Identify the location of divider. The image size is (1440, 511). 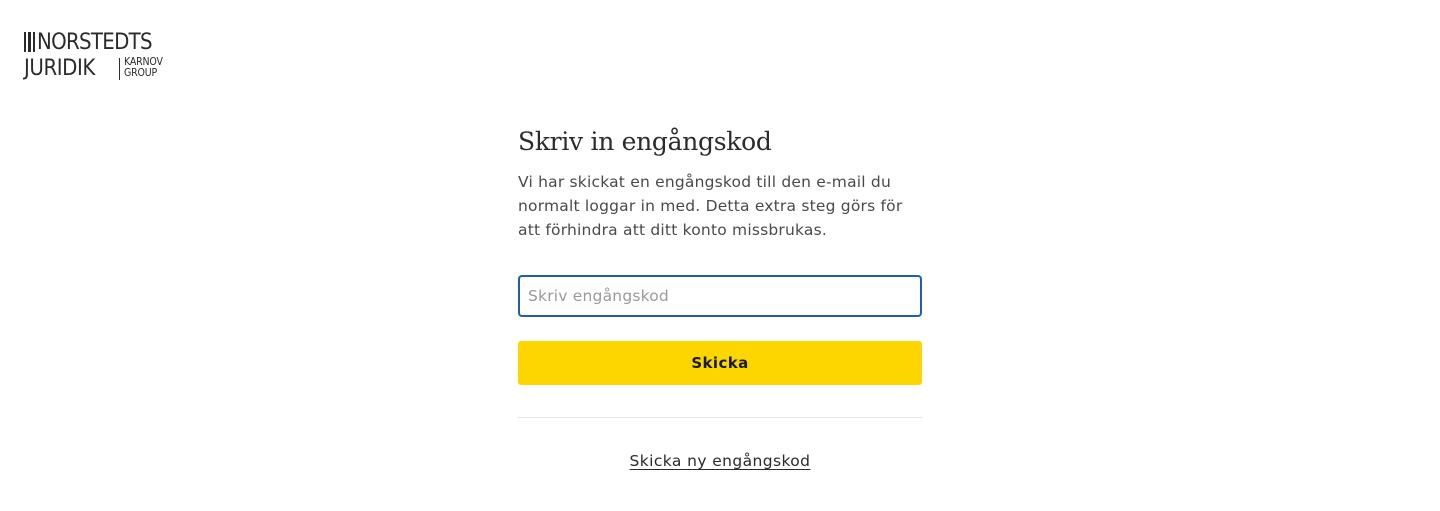
(720, 417).